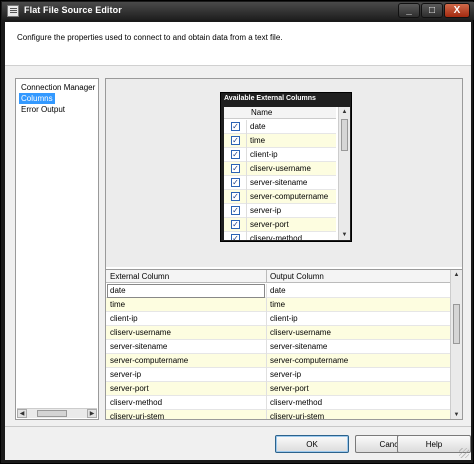 The image size is (474, 464). I want to click on mapping-row: date date, so click(278, 291).